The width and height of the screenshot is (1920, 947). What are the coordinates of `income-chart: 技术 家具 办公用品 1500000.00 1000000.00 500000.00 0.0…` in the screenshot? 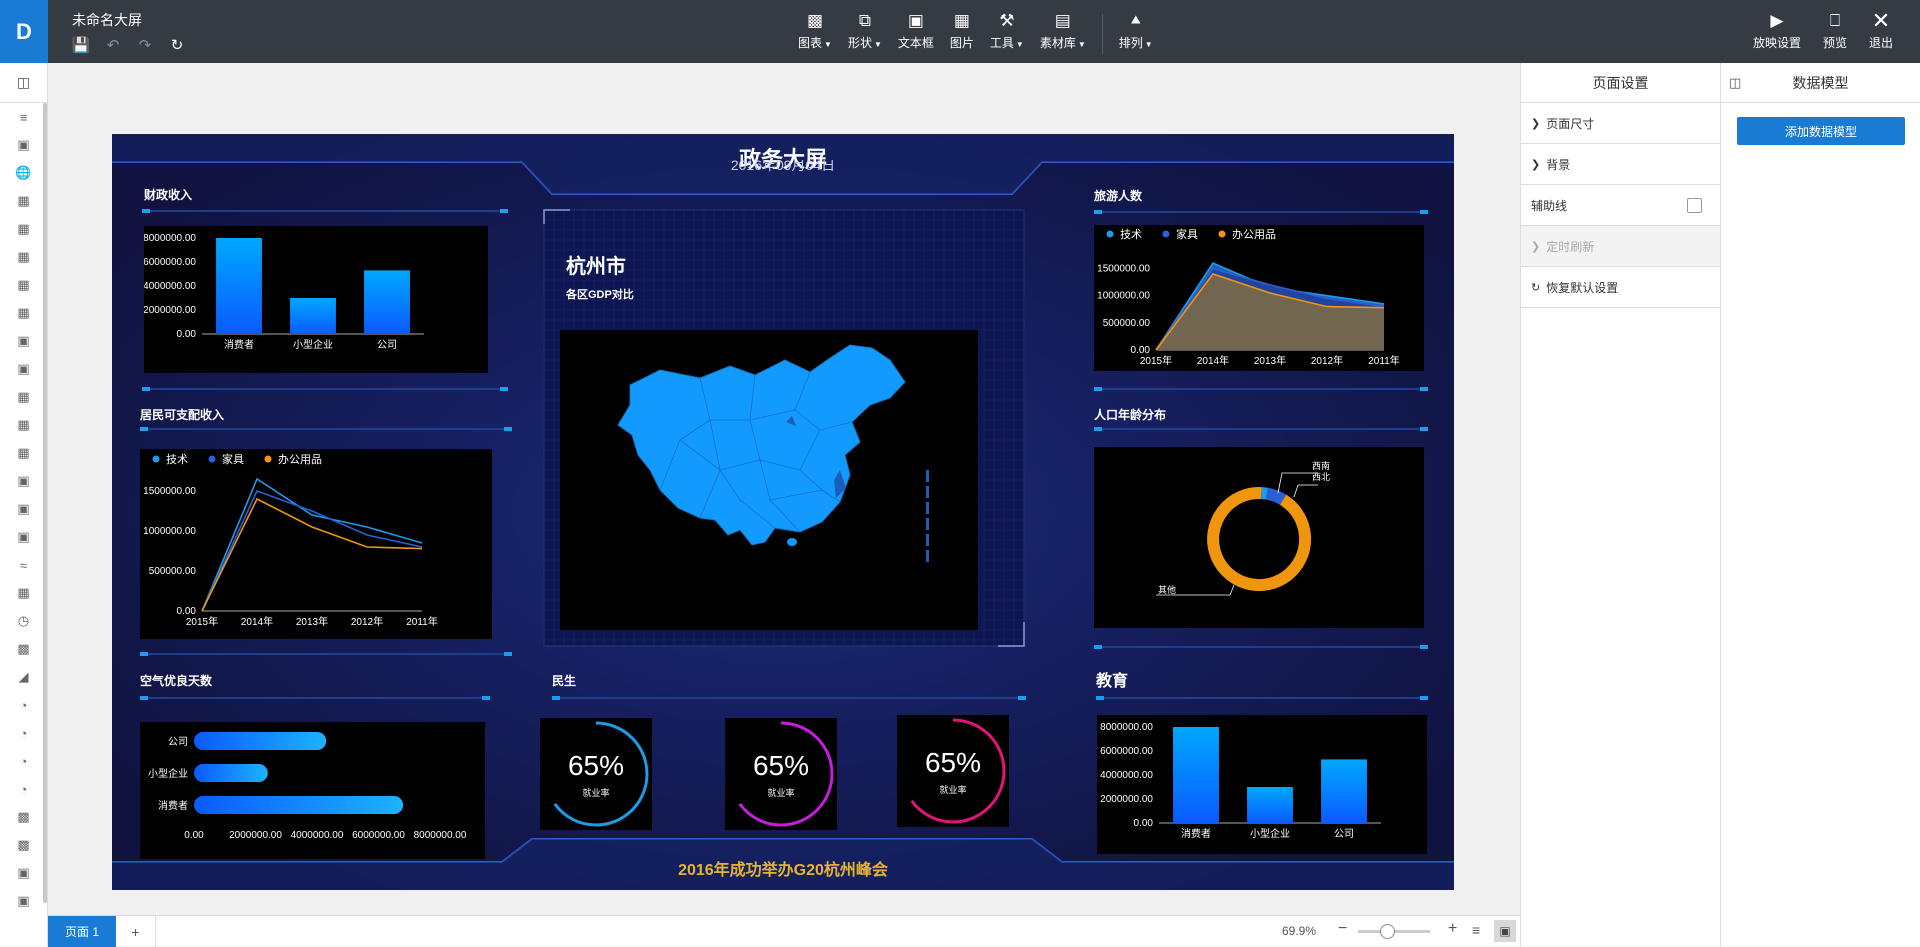 It's located at (316, 544).